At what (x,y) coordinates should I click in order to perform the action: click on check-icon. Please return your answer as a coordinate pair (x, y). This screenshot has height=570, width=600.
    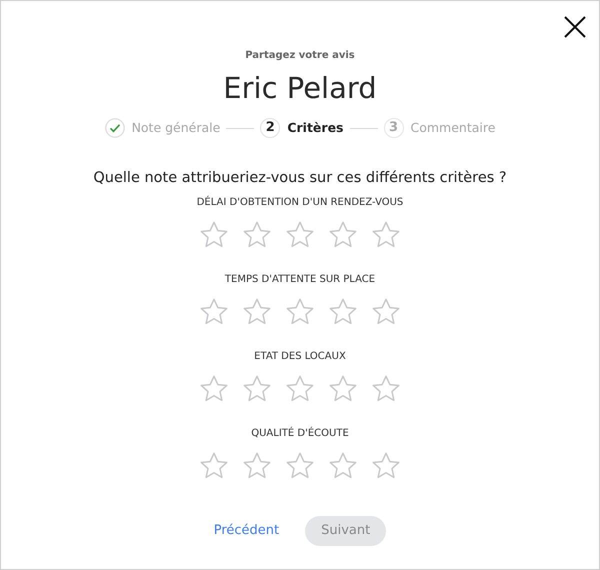
    Looking at the image, I should click on (114, 128).